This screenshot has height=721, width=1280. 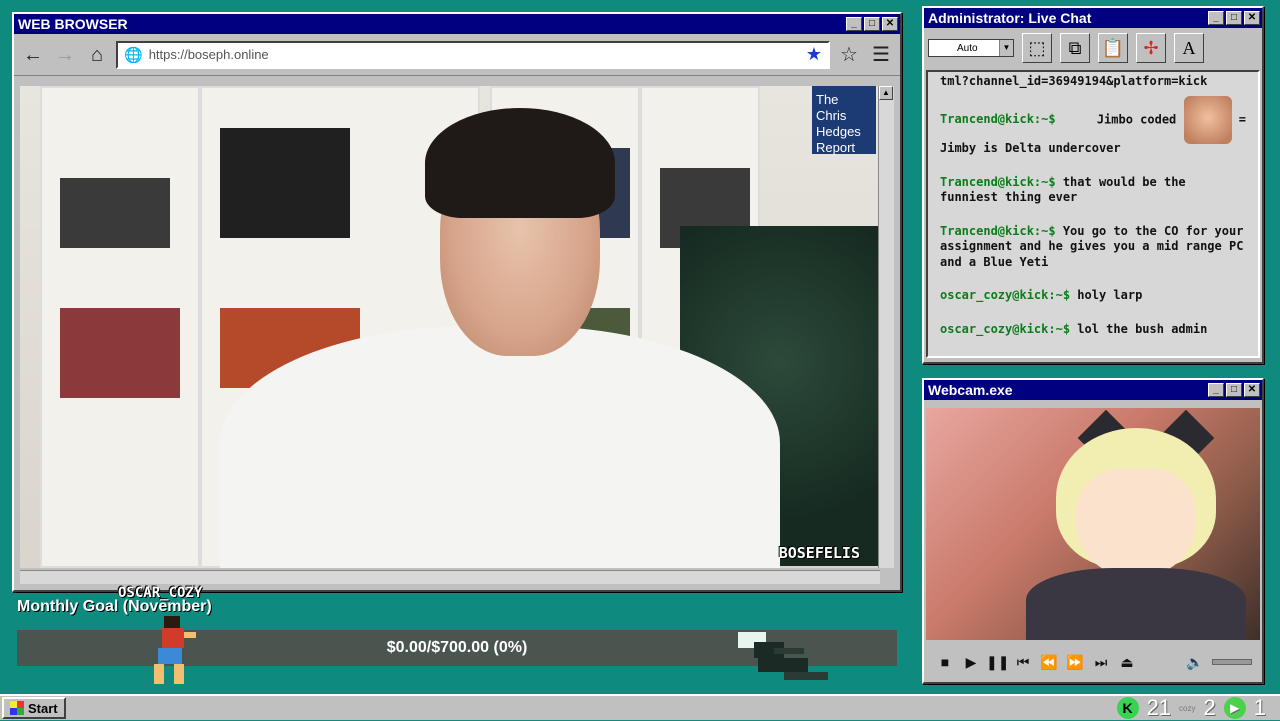 What do you see at coordinates (967, 48) in the screenshot?
I see `auto-select-value: Auto` at bounding box center [967, 48].